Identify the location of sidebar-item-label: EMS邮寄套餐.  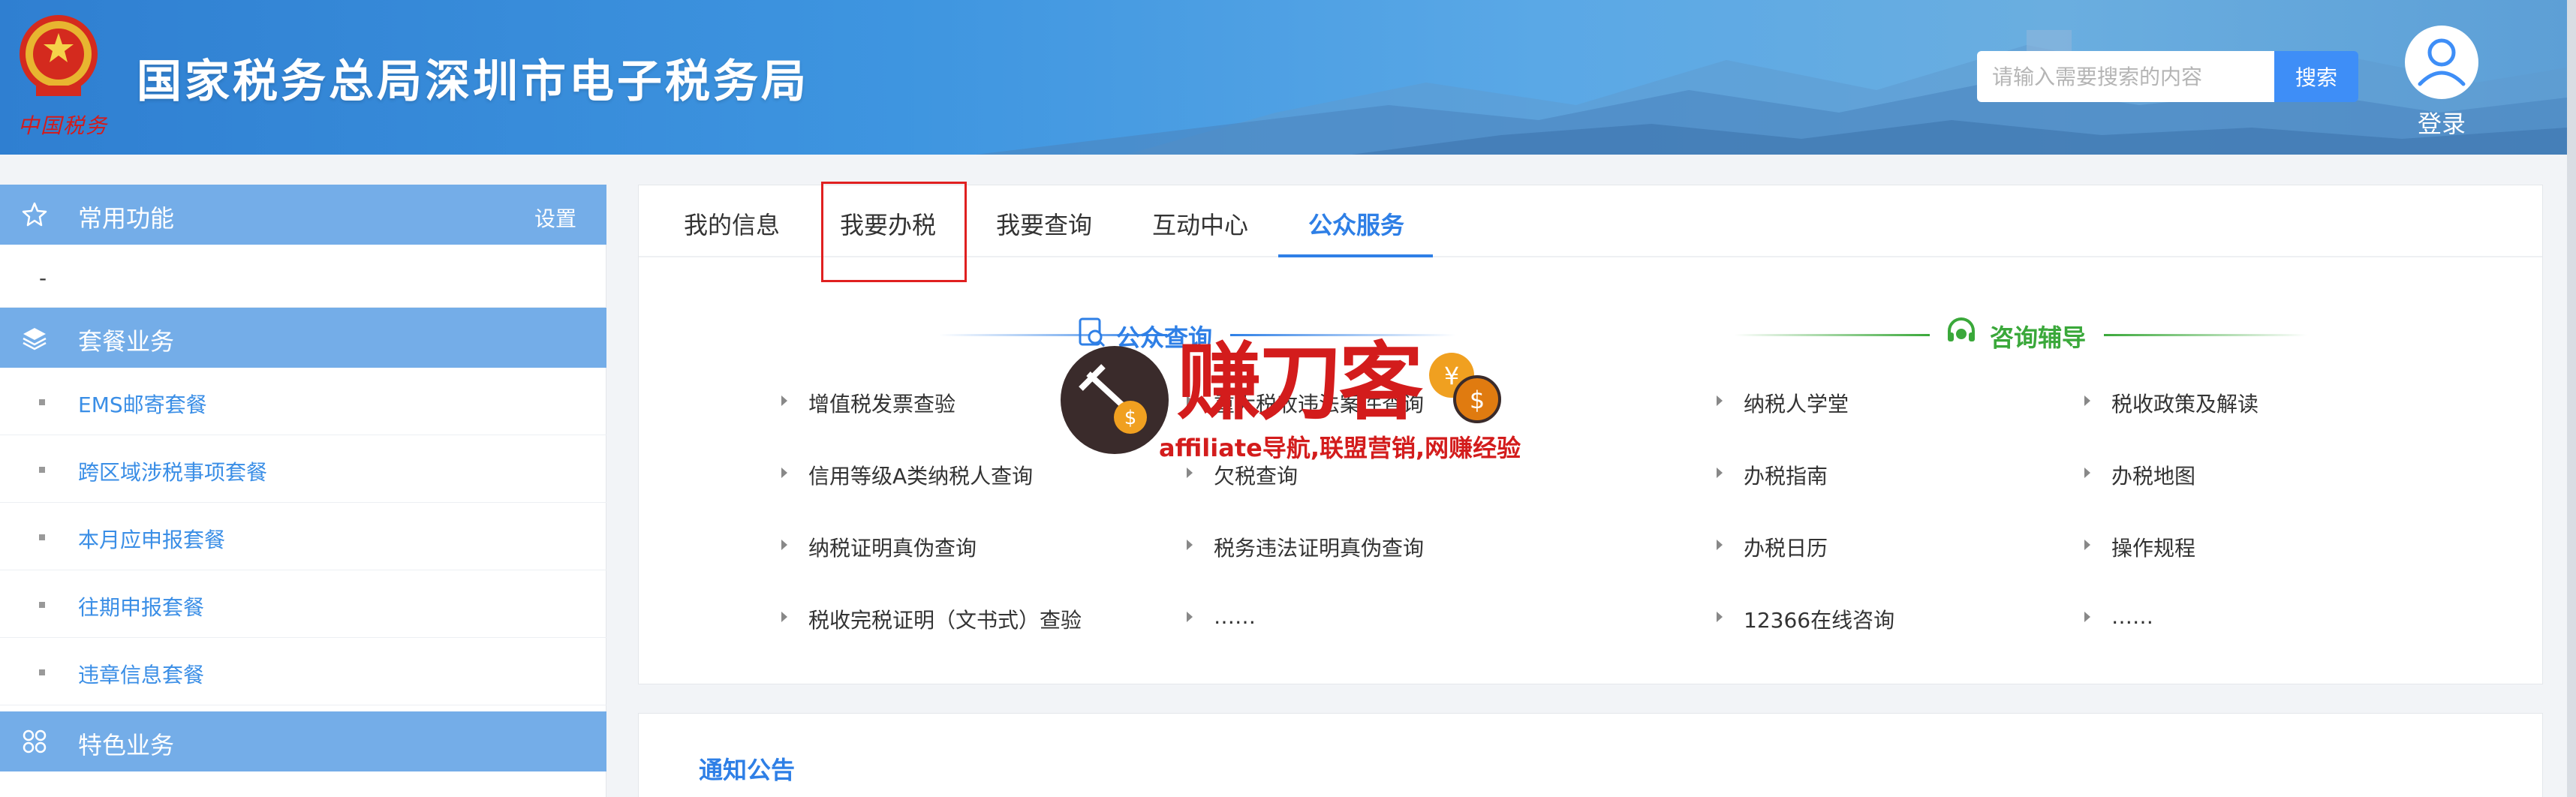
(142, 404).